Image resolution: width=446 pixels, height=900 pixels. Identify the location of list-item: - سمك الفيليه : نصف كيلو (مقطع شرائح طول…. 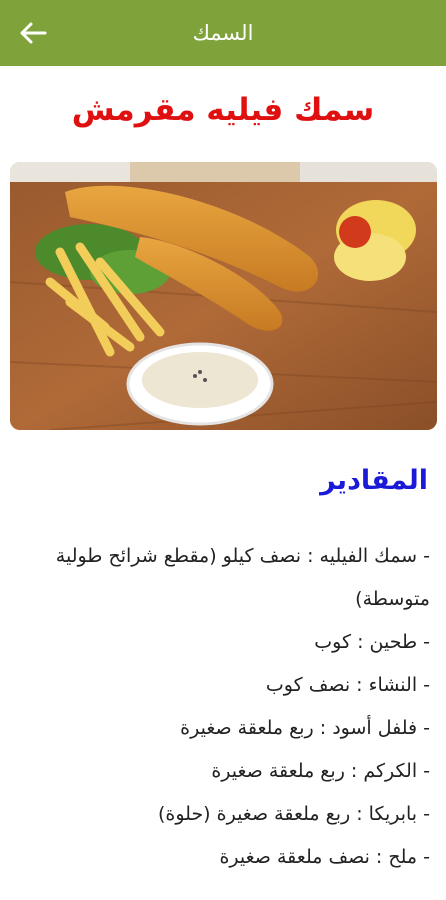
(242, 577).